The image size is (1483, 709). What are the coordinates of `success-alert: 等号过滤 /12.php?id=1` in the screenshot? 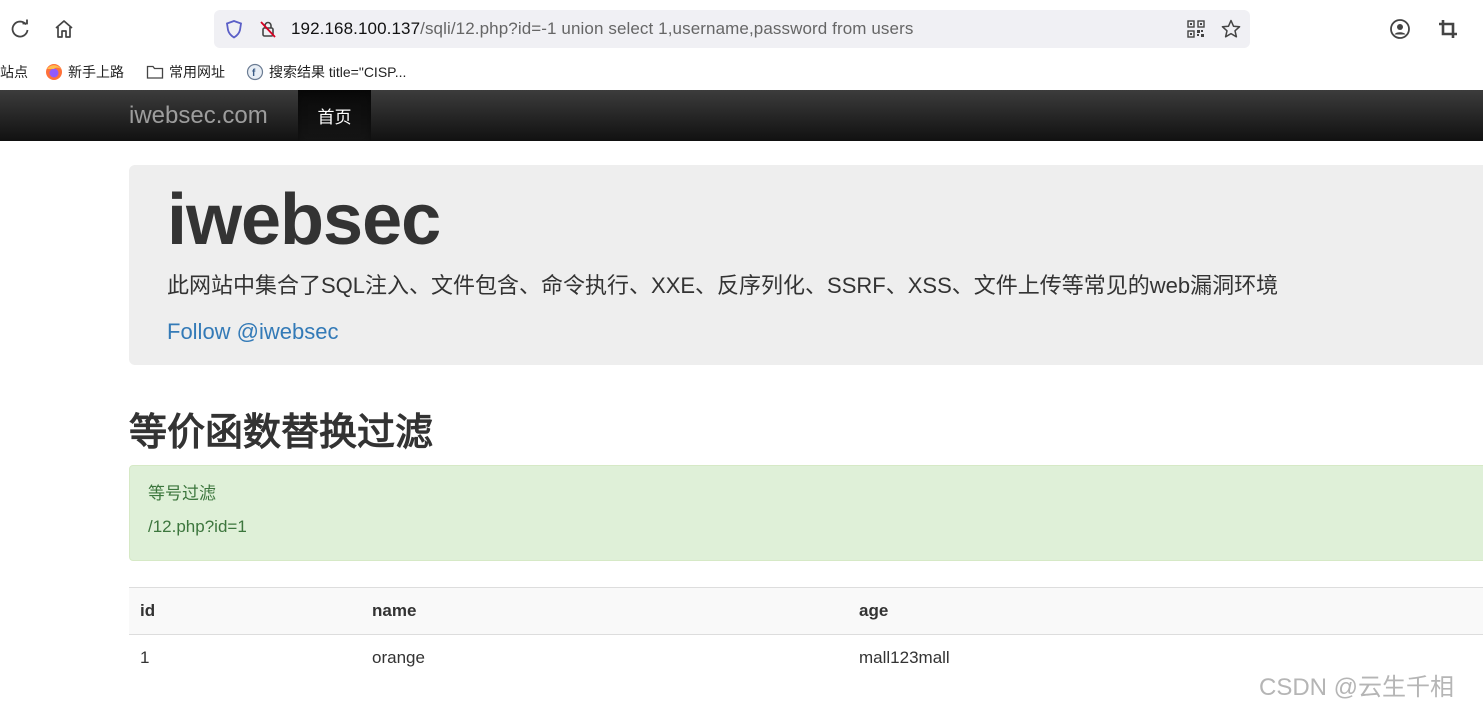 It's located at (806, 513).